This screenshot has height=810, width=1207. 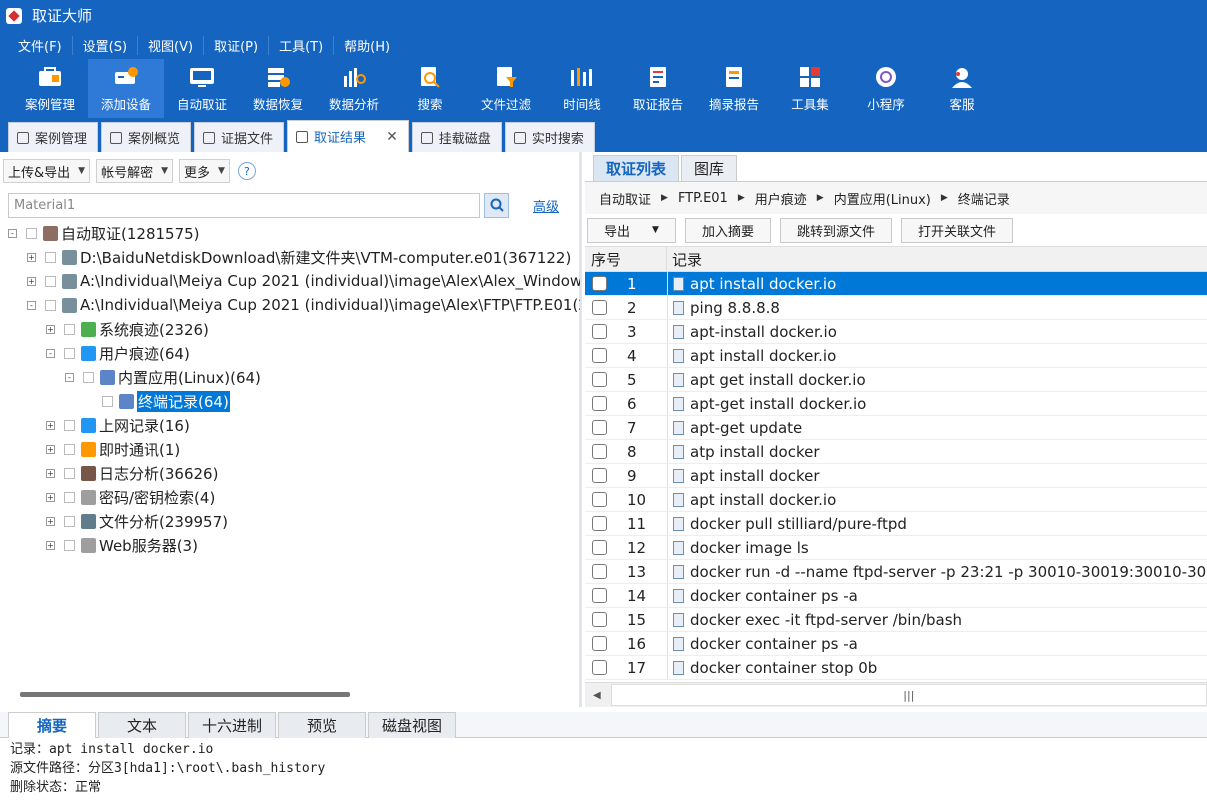 I want to click on mini-program-button: 小程序, so click(x=886, y=88).